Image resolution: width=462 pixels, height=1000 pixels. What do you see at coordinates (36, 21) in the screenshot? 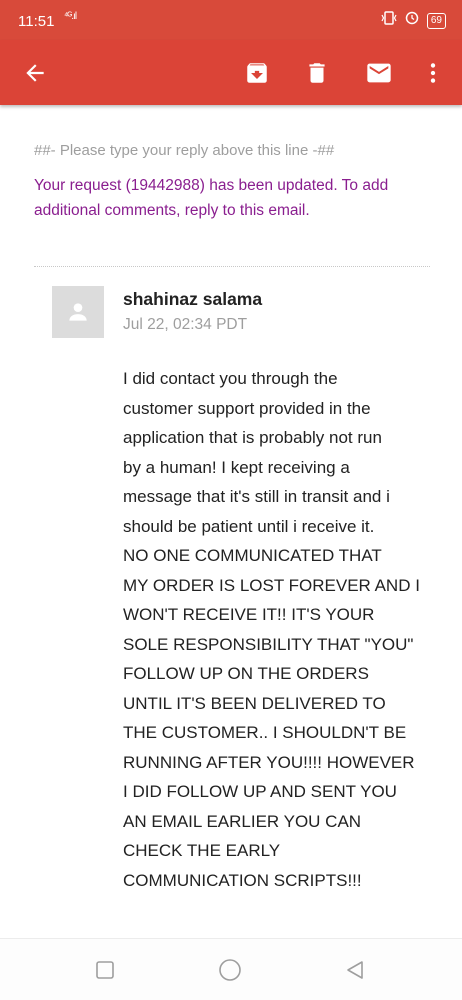
I see `status-time: 11:51` at bounding box center [36, 21].